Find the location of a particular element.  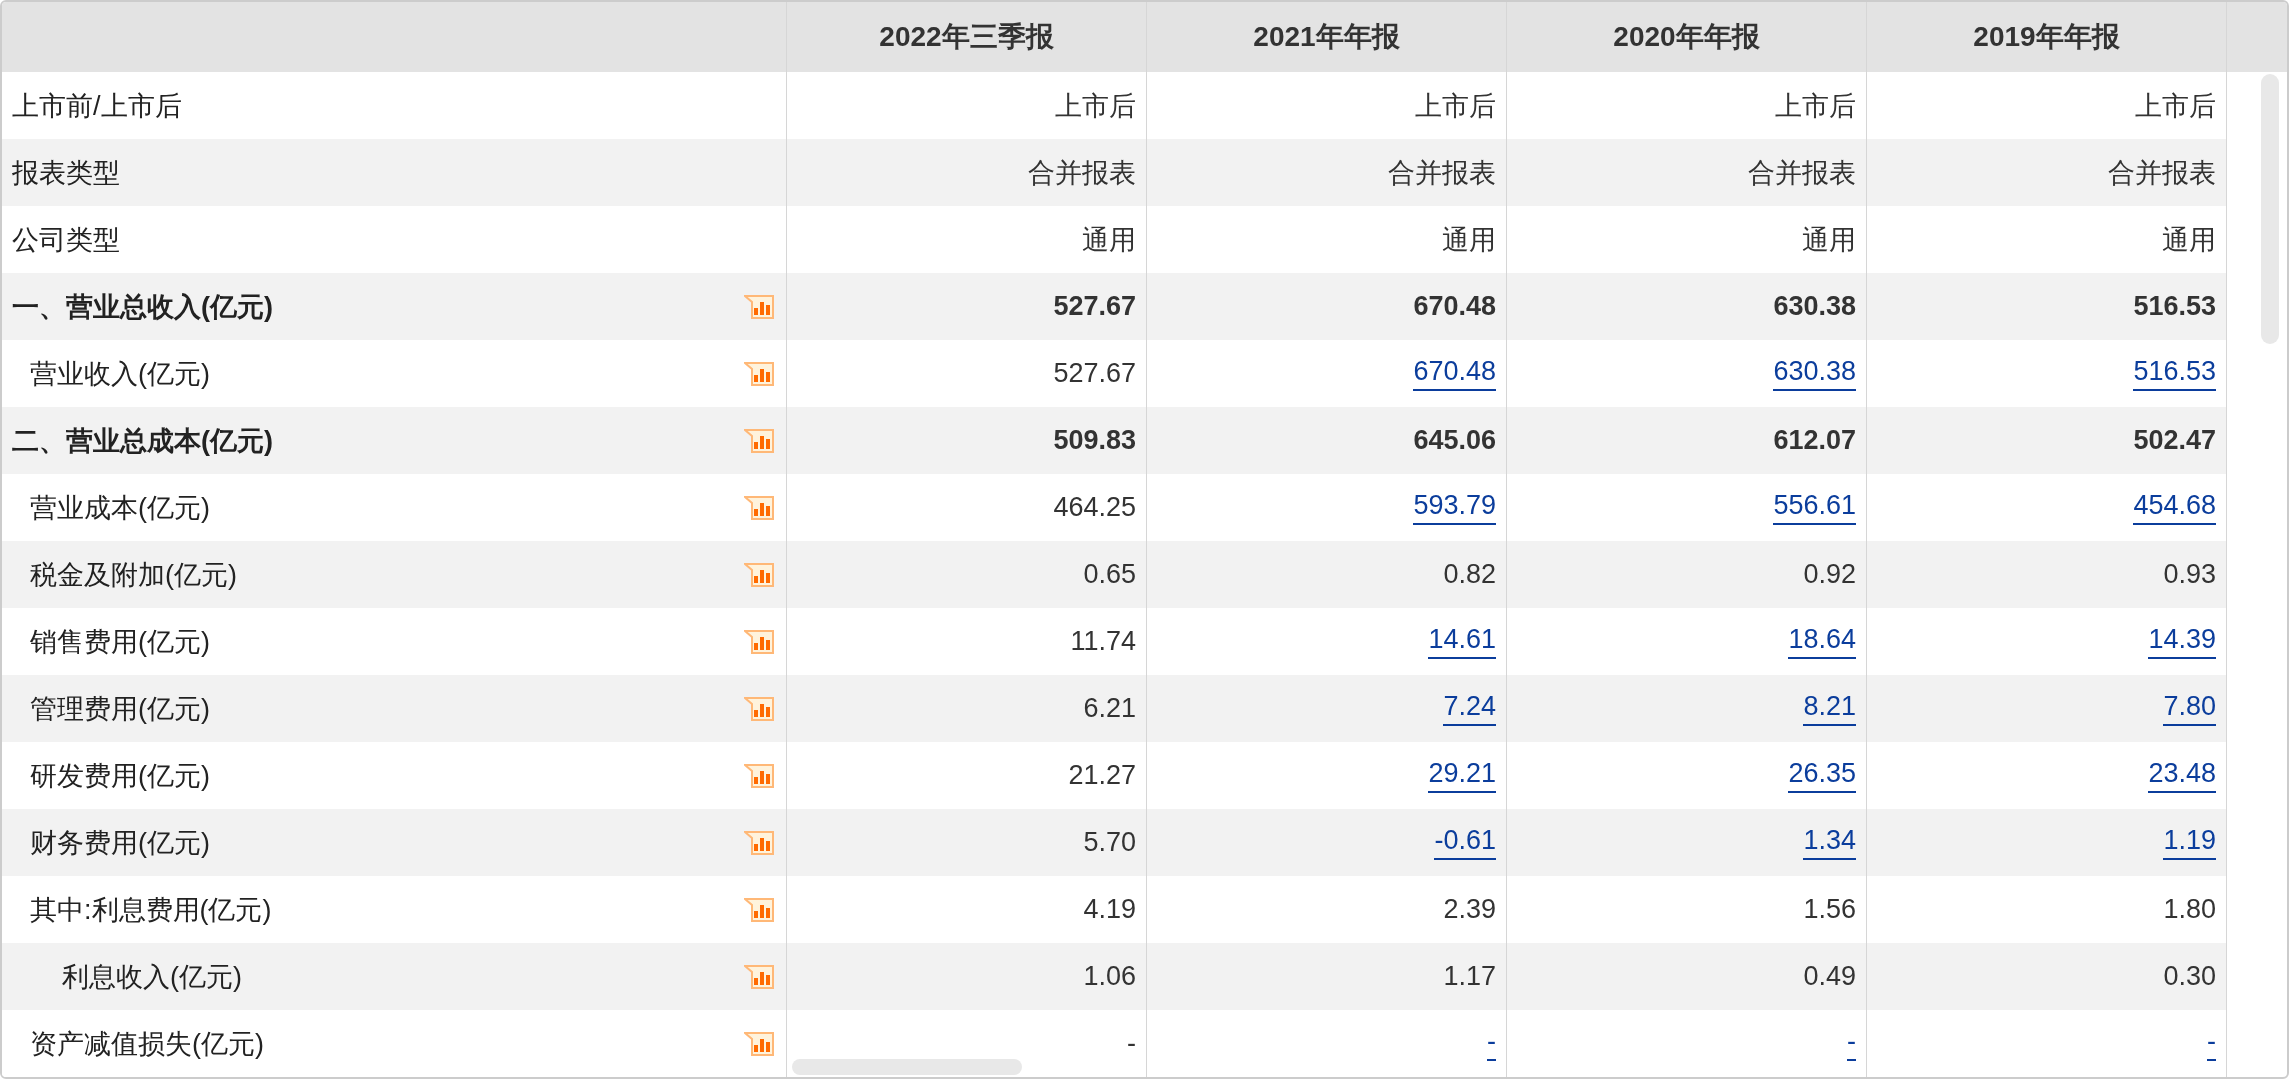

row-label: 其中:利息费用(亿元) is located at coordinates (151, 910).